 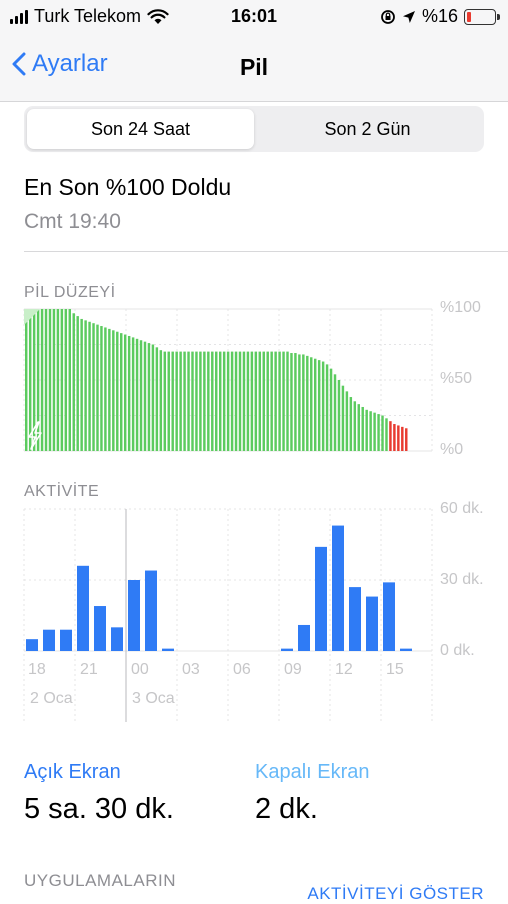 I want to click on show-activity-button: AKTİVİTEYİ GÖSTER, so click(x=395, y=894).